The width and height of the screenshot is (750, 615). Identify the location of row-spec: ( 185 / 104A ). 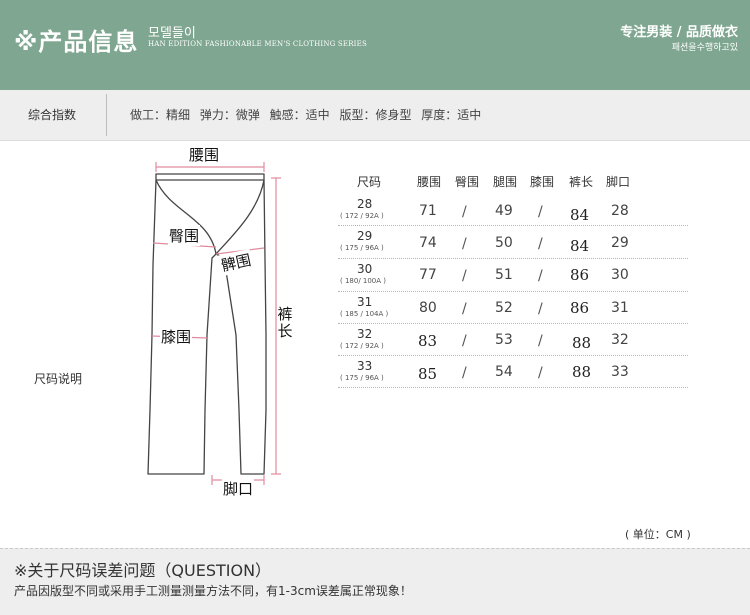
(364, 314).